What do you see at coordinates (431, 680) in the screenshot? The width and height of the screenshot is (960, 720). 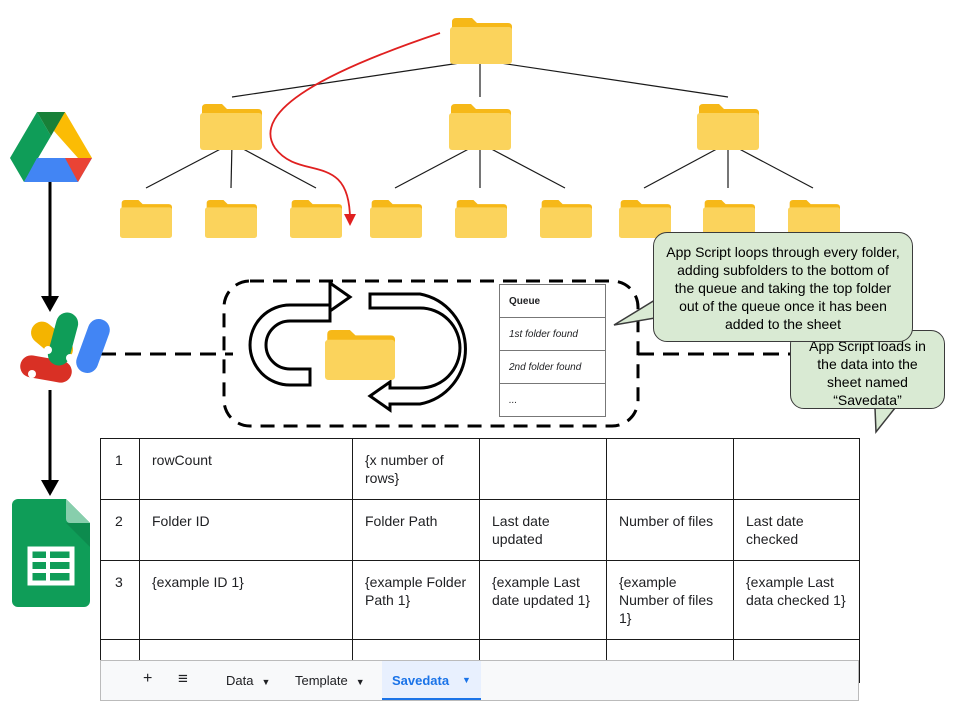 I see `tab-savedata: Savedata ▼` at bounding box center [431, 680].